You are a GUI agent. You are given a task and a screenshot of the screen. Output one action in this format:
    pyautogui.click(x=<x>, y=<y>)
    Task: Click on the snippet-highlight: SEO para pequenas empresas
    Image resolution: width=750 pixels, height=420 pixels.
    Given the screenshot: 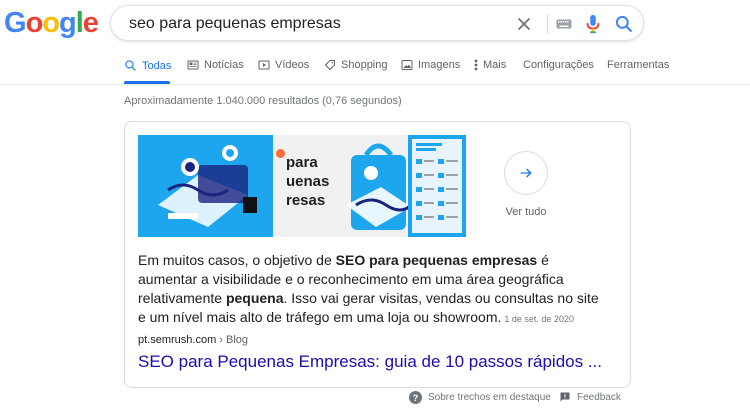 What is the action you would take?
    pyautogui.click(x=436, y=260)
    